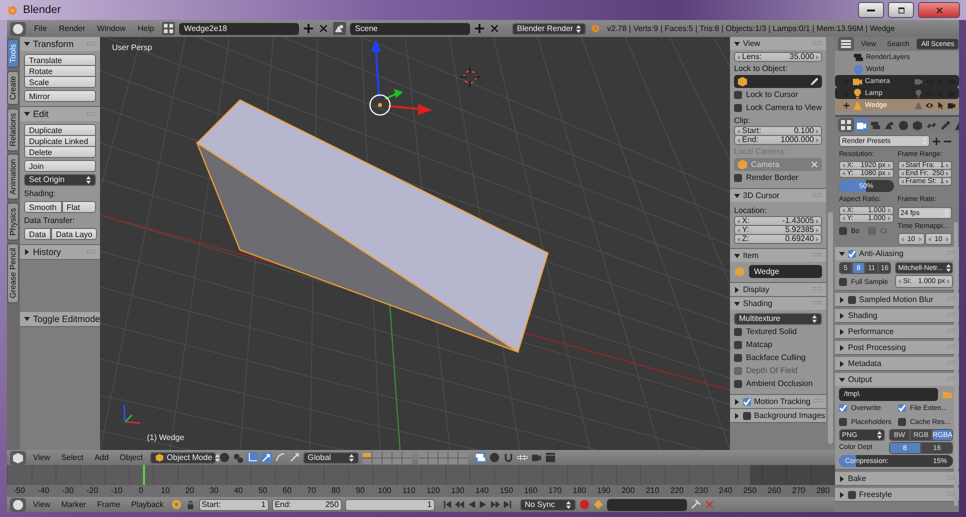 The image size is (966, 517). I want to click on panel-header: Output, so click(897, 379).